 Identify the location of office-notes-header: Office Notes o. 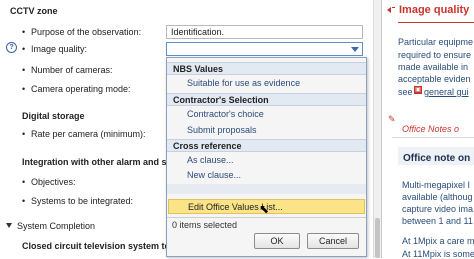
(431, 129).